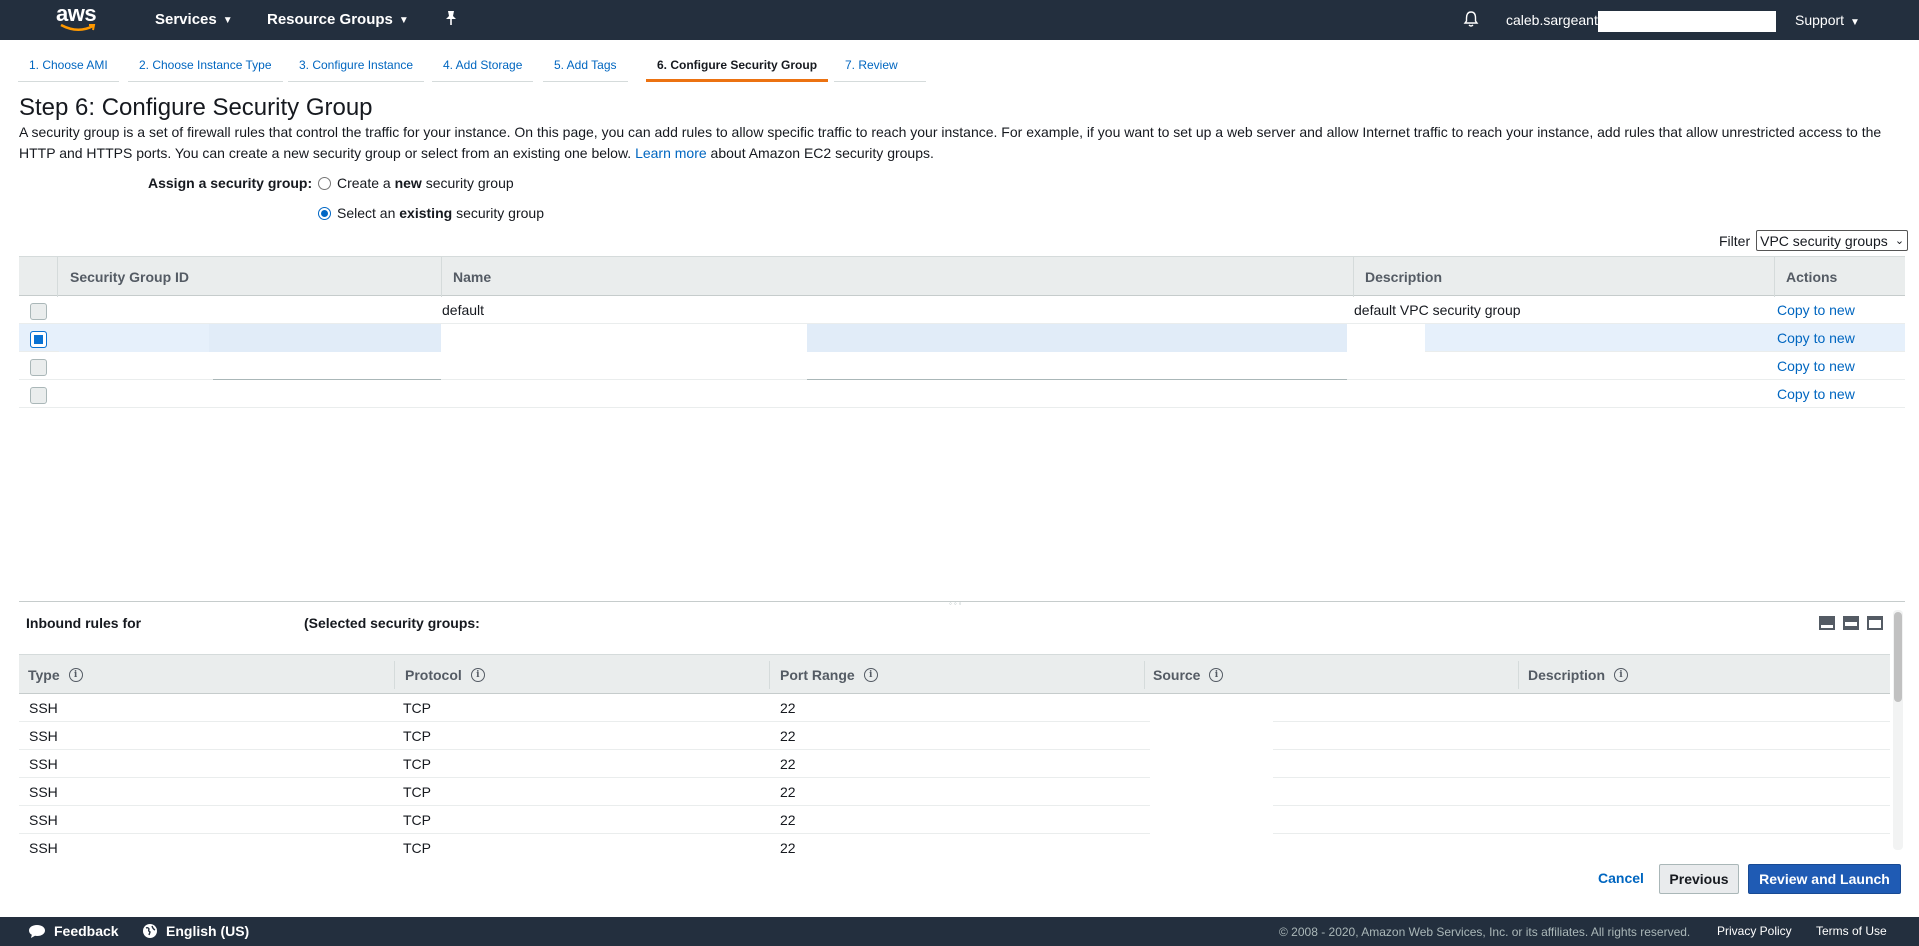 The height and width of the screenshot is (946, 1919). I want to click on review-and-launch-button: Review and Launch, so click(1824, 879).